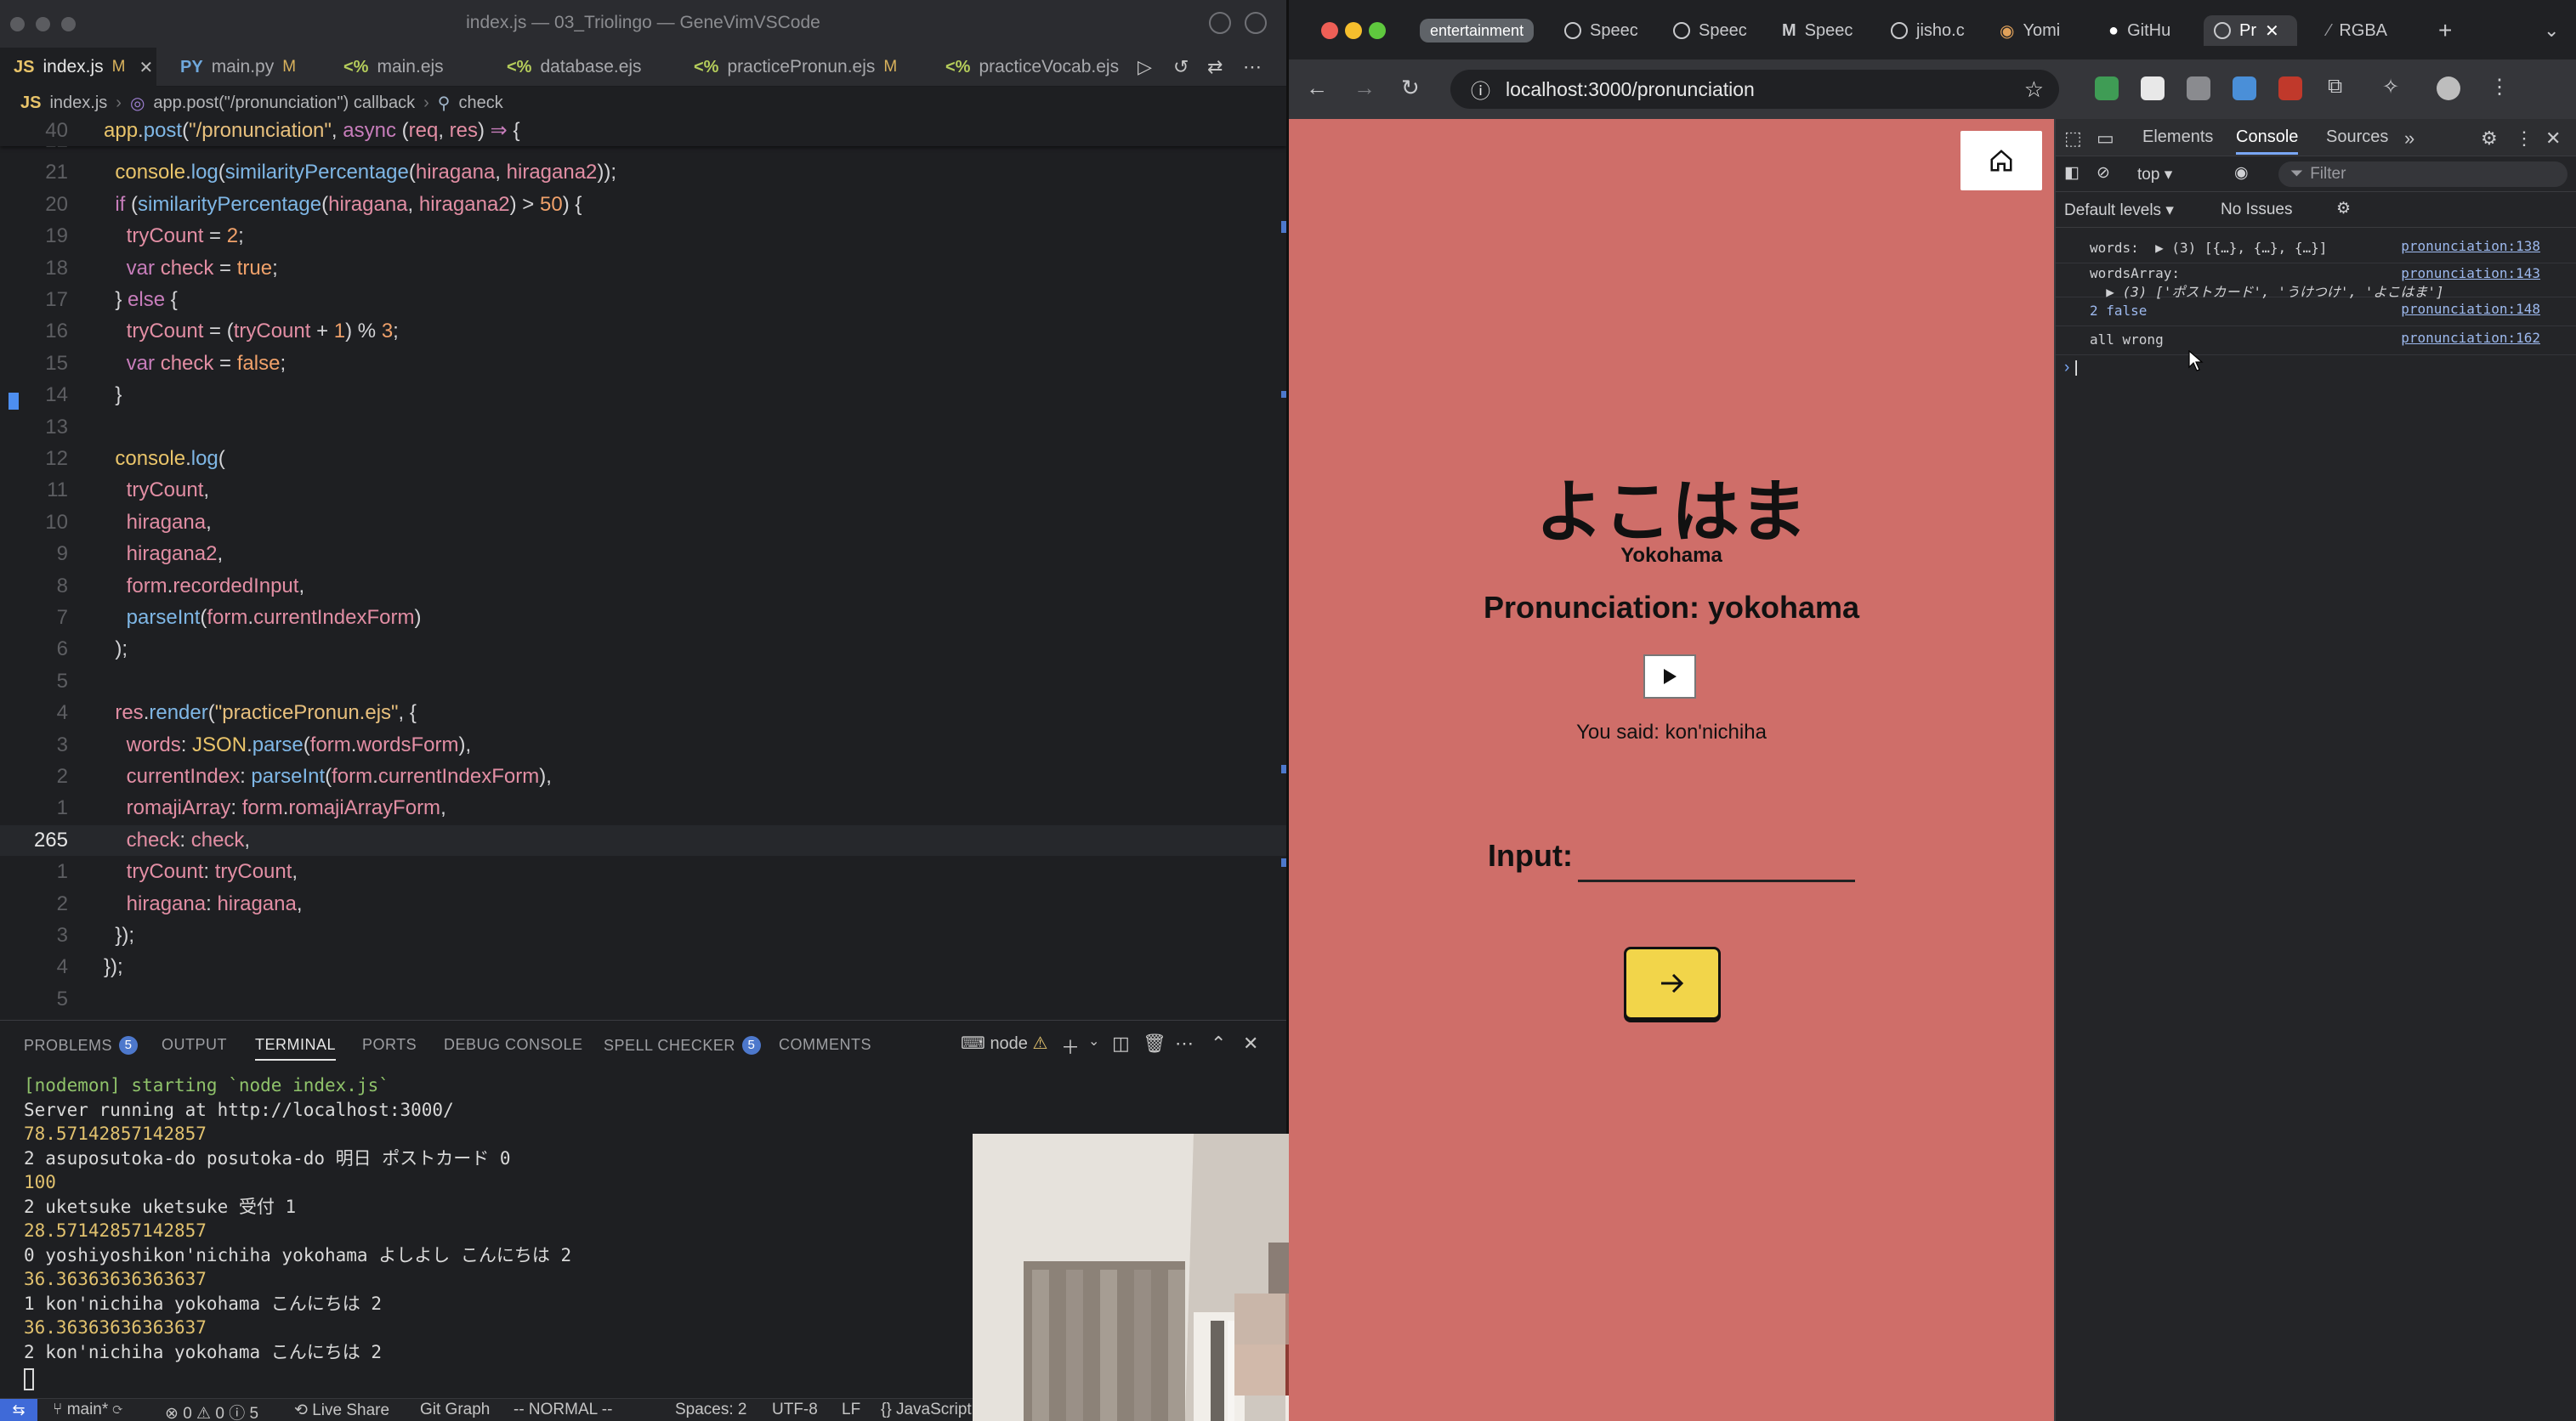 Image resolution: width=2576 pixels, height=1421 pixels. Describe the element at coordinates (2104, 173) in the screenshot. I see `clear-console-icon: ⊘` at that location.